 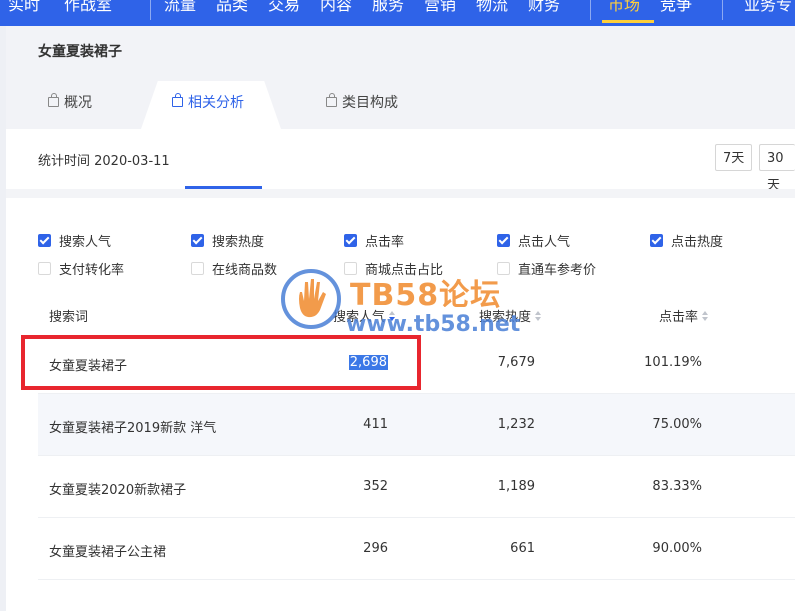 I want to click on metric-pay-conversion: 支付转化率, so click(x=81, y=268).